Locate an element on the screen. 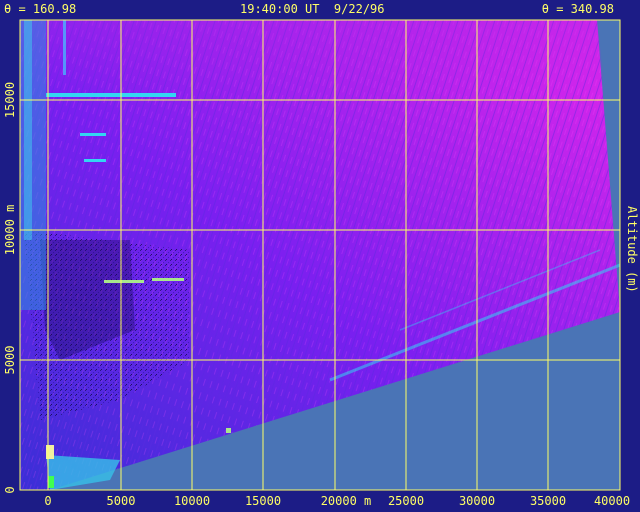  vertical-echo-column is located at coordinates (33, 165).